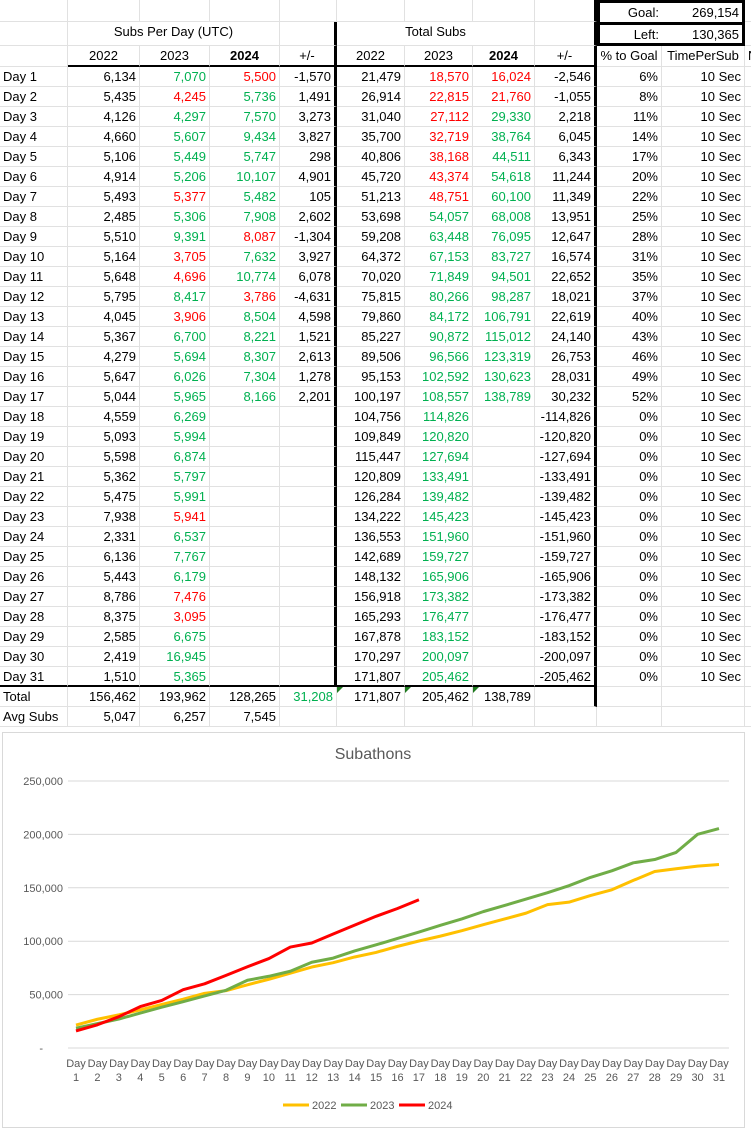  Describe the element at coordinates (104, 457) in the screenshot. I see `subs-2022: 5,598` at that location.